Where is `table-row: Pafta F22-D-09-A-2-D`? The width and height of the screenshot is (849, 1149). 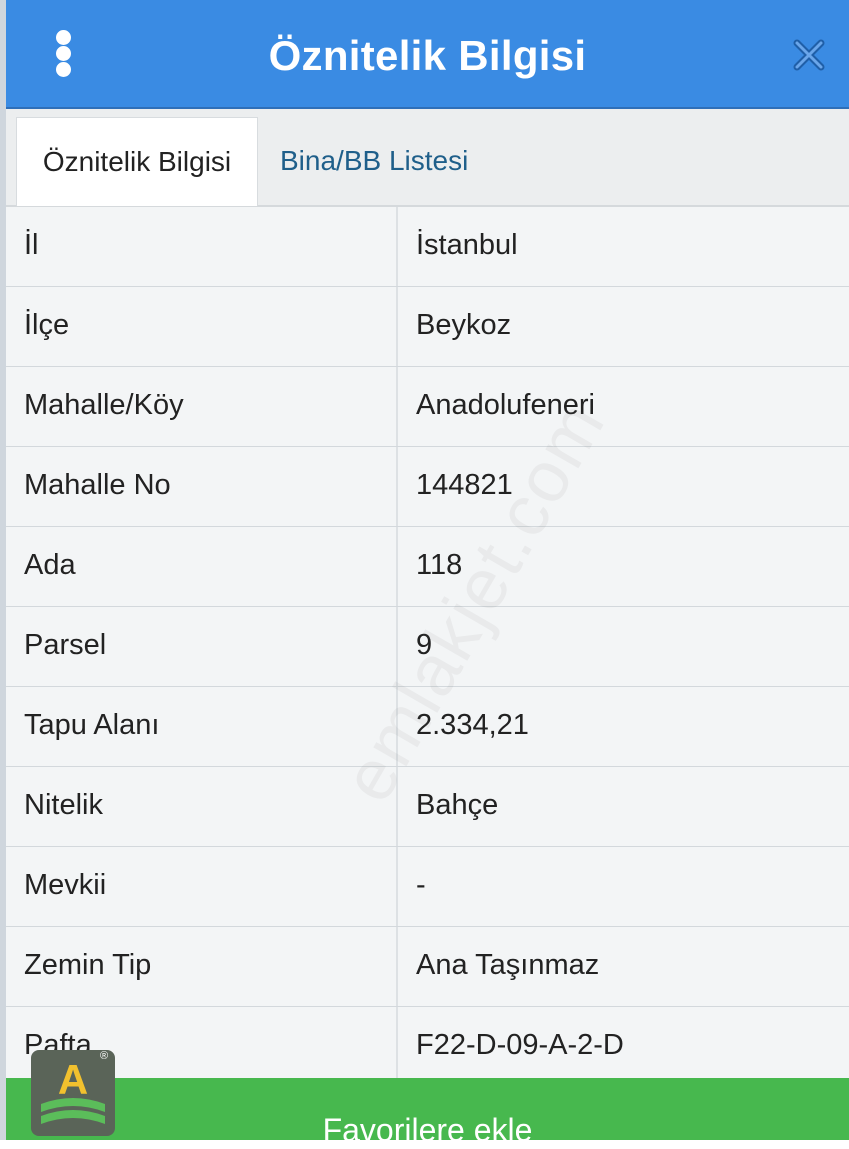 table-row: Pafta F22-D-09-A-2-D is located at coordinates (427, 1047).